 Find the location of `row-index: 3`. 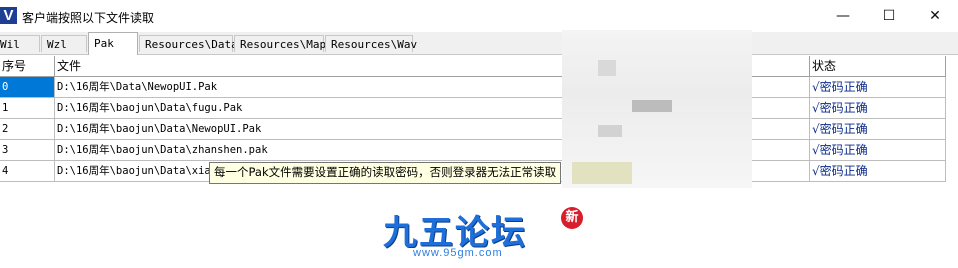

row-index: 3 is located at coordinates (27, 150).